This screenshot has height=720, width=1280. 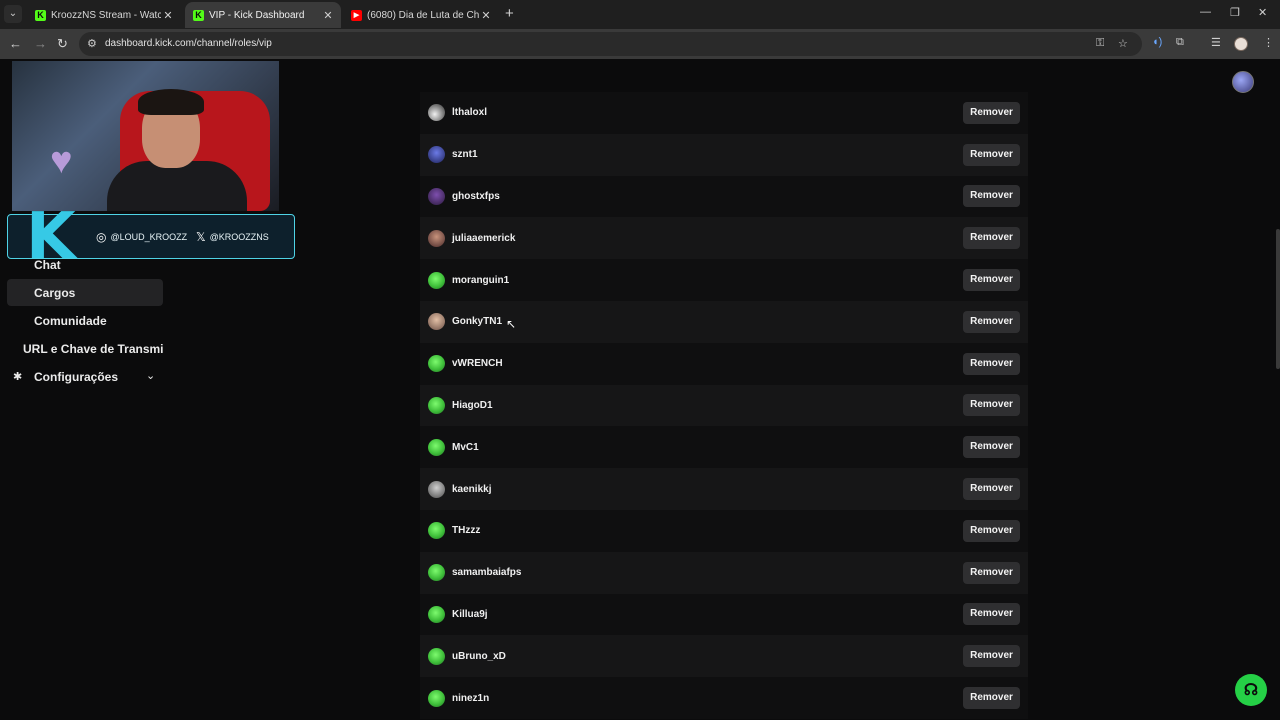 I want to click on instagram-icon: ◎, so click(x=101, y=237).